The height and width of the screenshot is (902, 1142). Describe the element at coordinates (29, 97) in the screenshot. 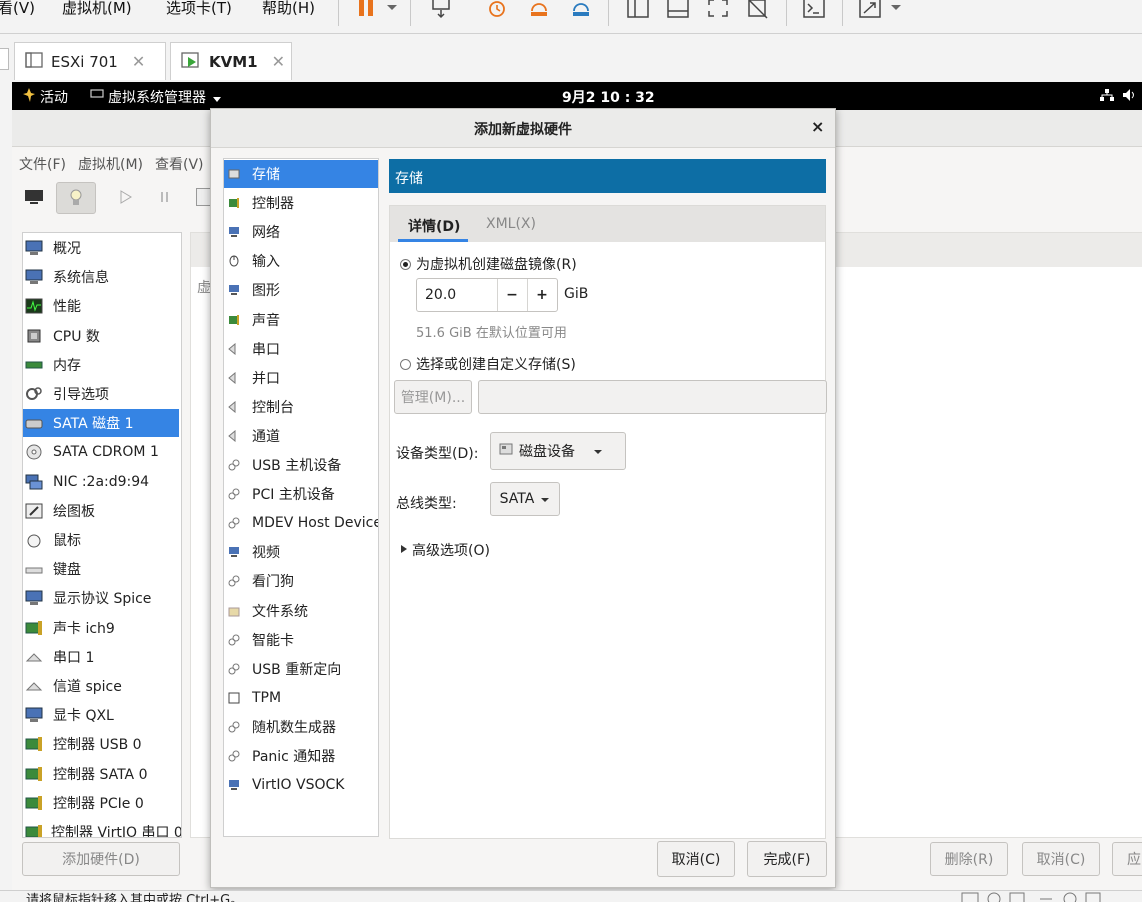

I see `activities-icon` at that location.